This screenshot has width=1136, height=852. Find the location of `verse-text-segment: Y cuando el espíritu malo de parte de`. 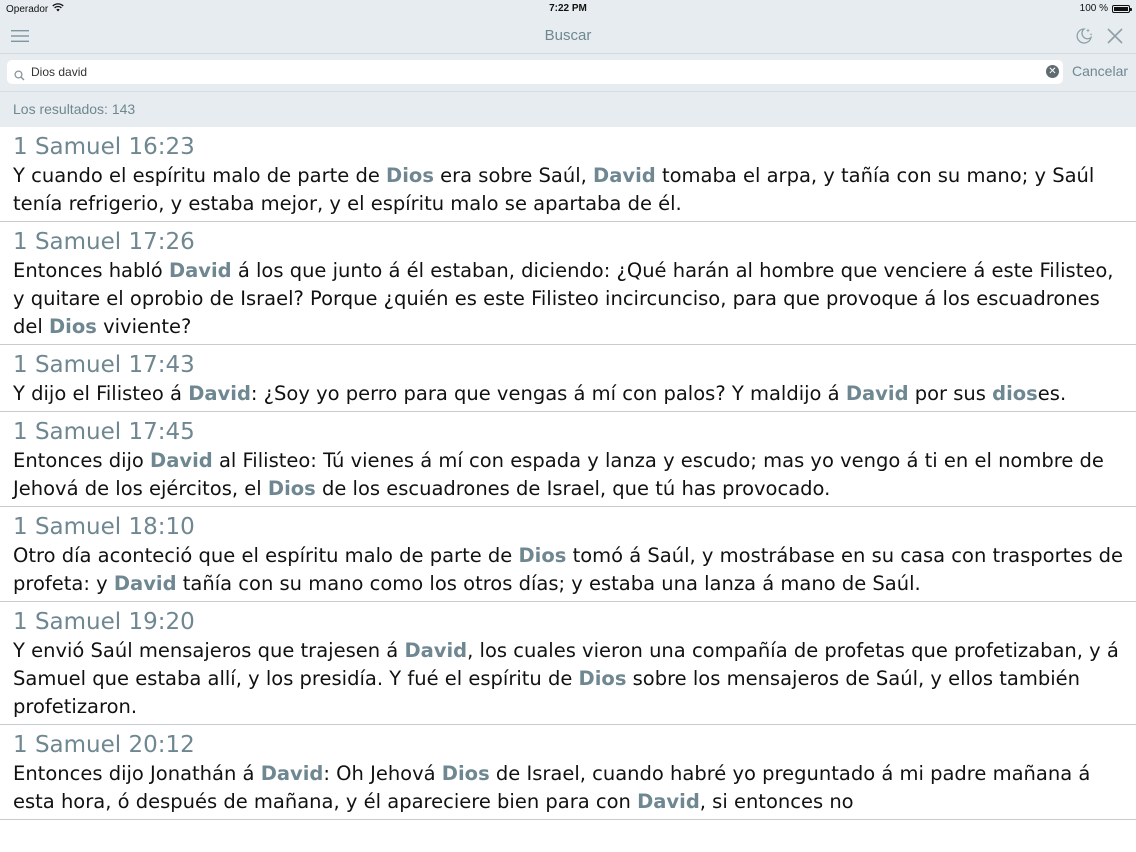

verse-text-segment: Y cuando el espíritu malo de parte de is located at coordinates (200, 175).